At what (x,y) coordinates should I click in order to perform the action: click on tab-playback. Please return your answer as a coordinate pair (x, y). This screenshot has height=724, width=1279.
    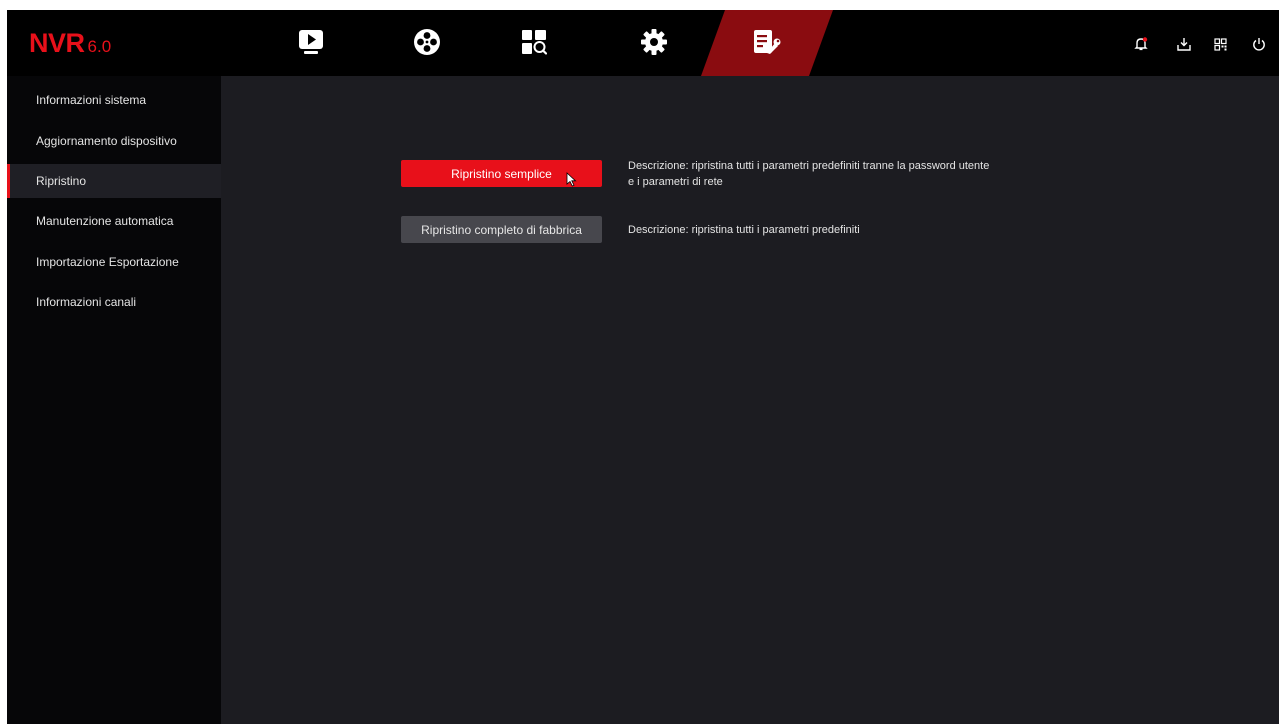
    Looking at the image, I should click on (427, 42).